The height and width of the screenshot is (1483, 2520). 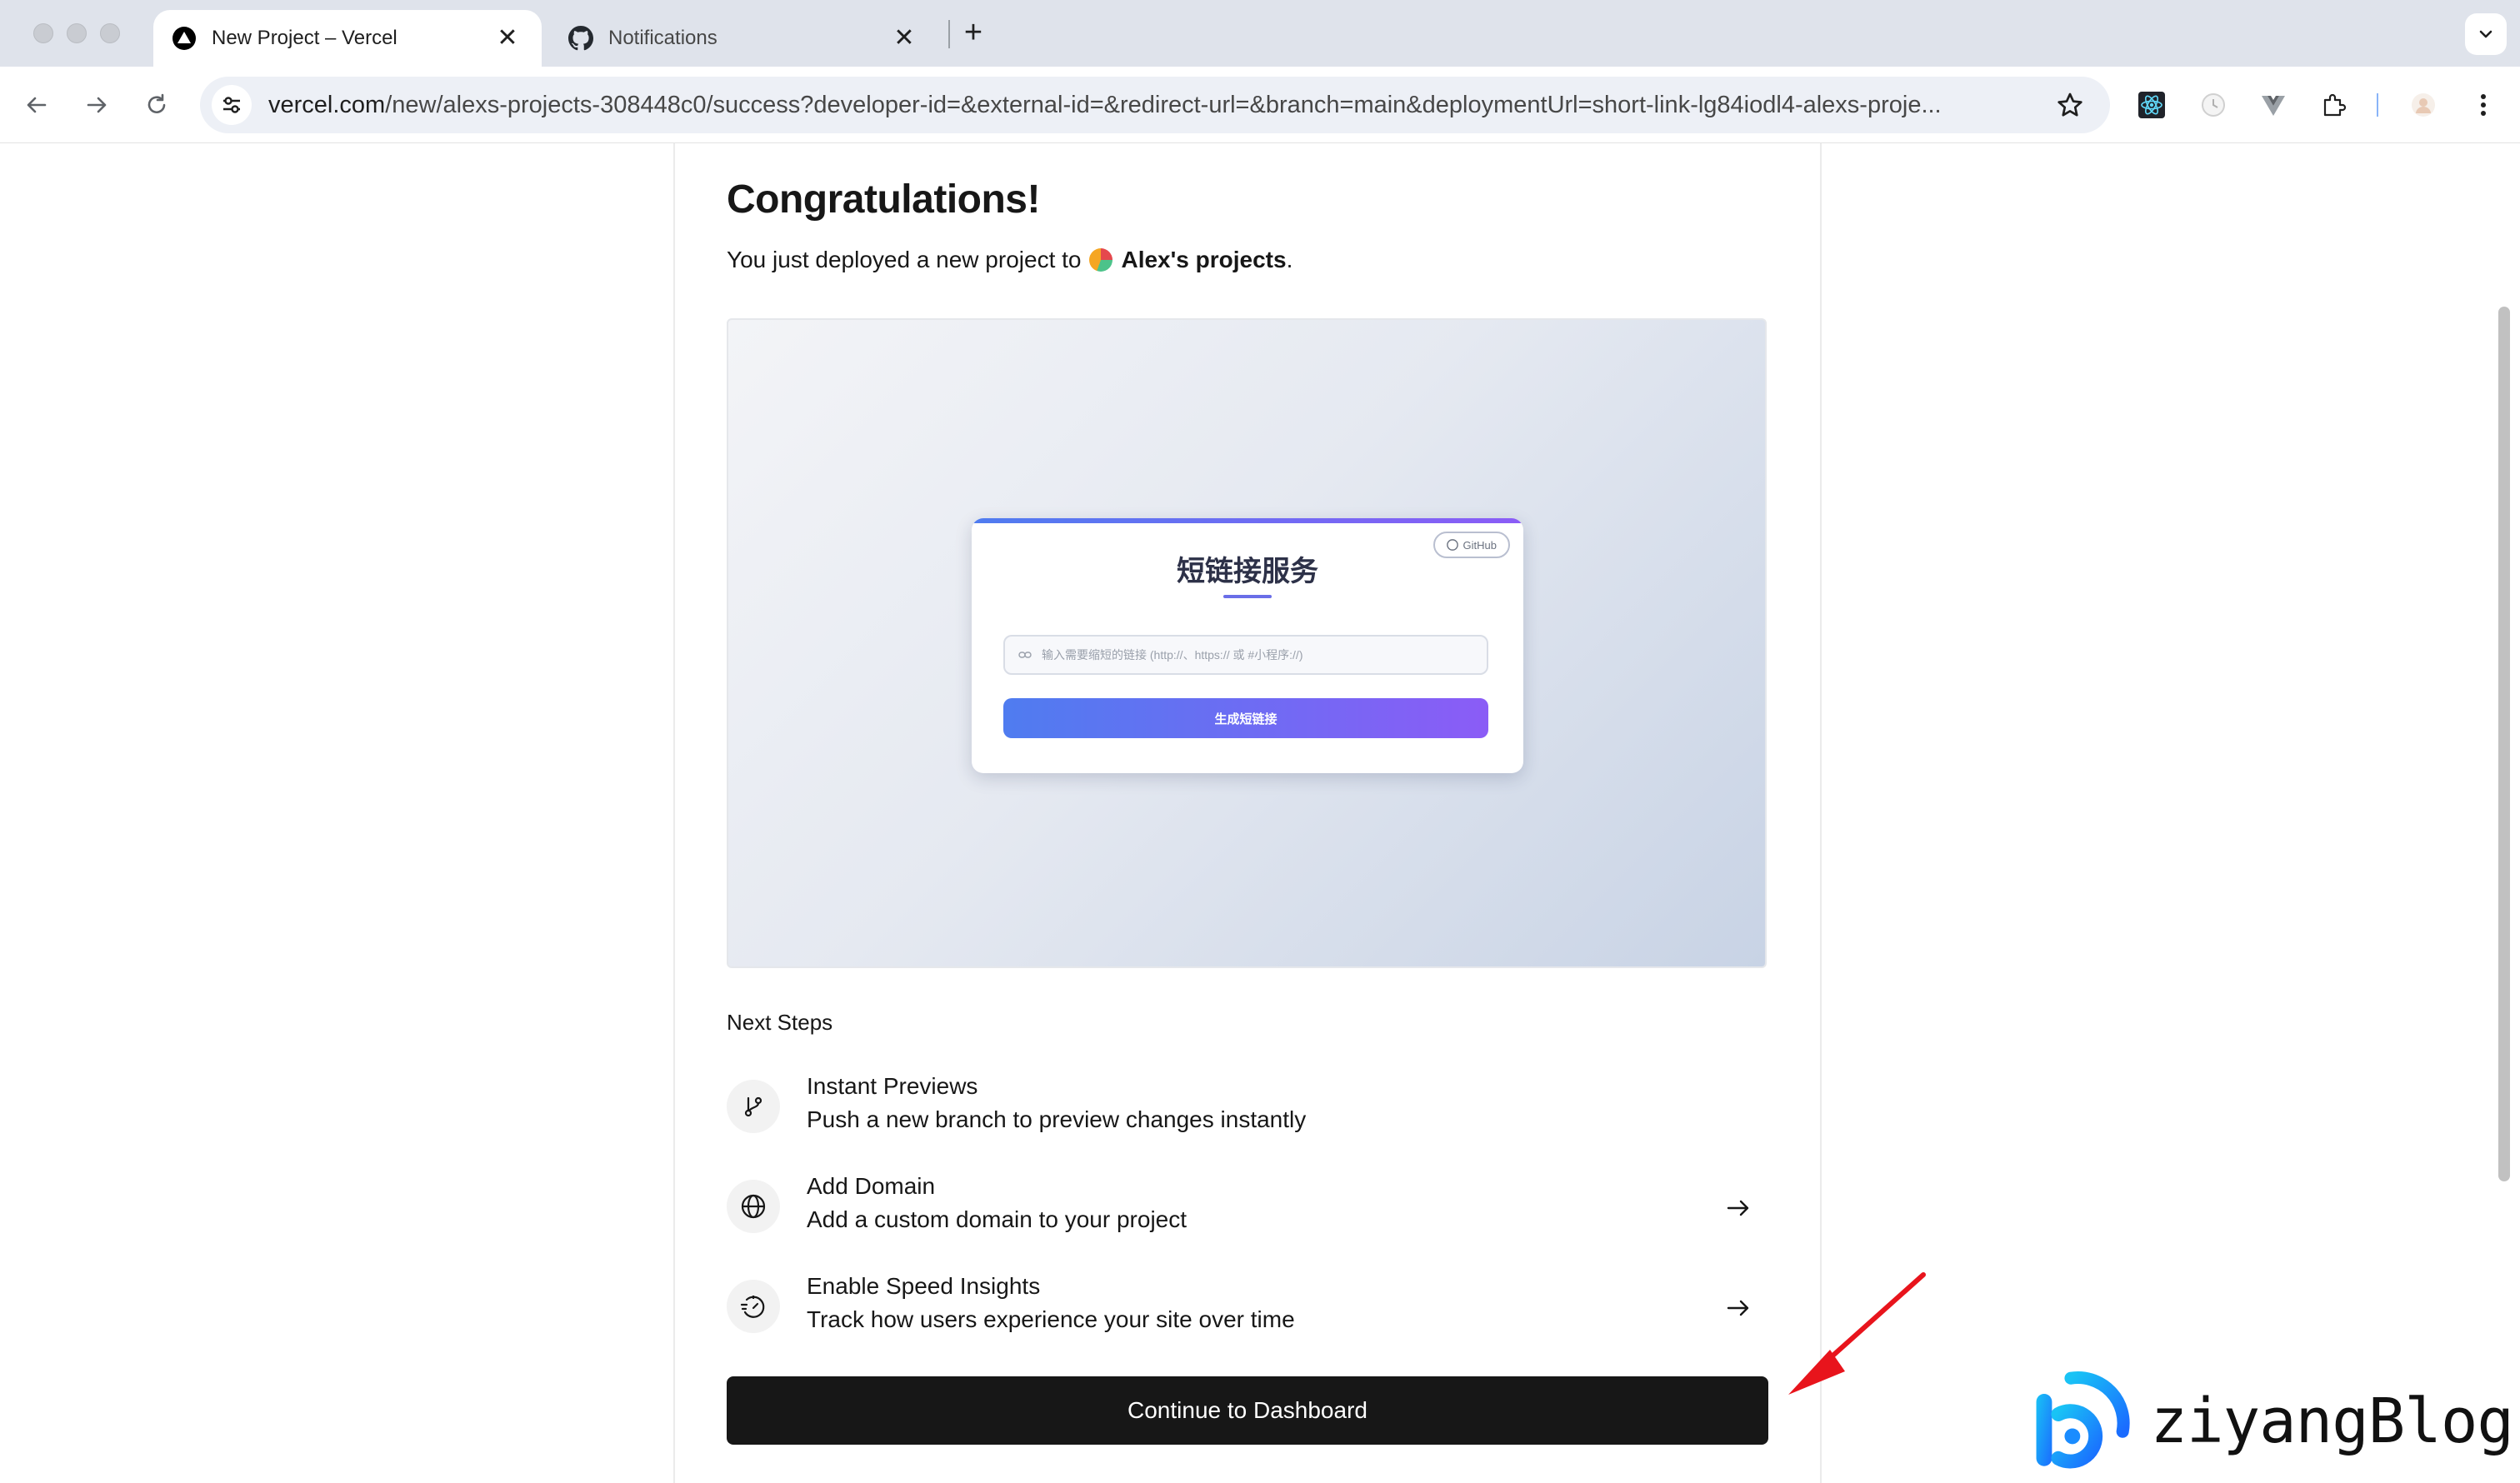 What do you see at coordinates (2070, 105) in the screenshot?
I see `bookmark-star-icon` at bounding box center [2070, 105].